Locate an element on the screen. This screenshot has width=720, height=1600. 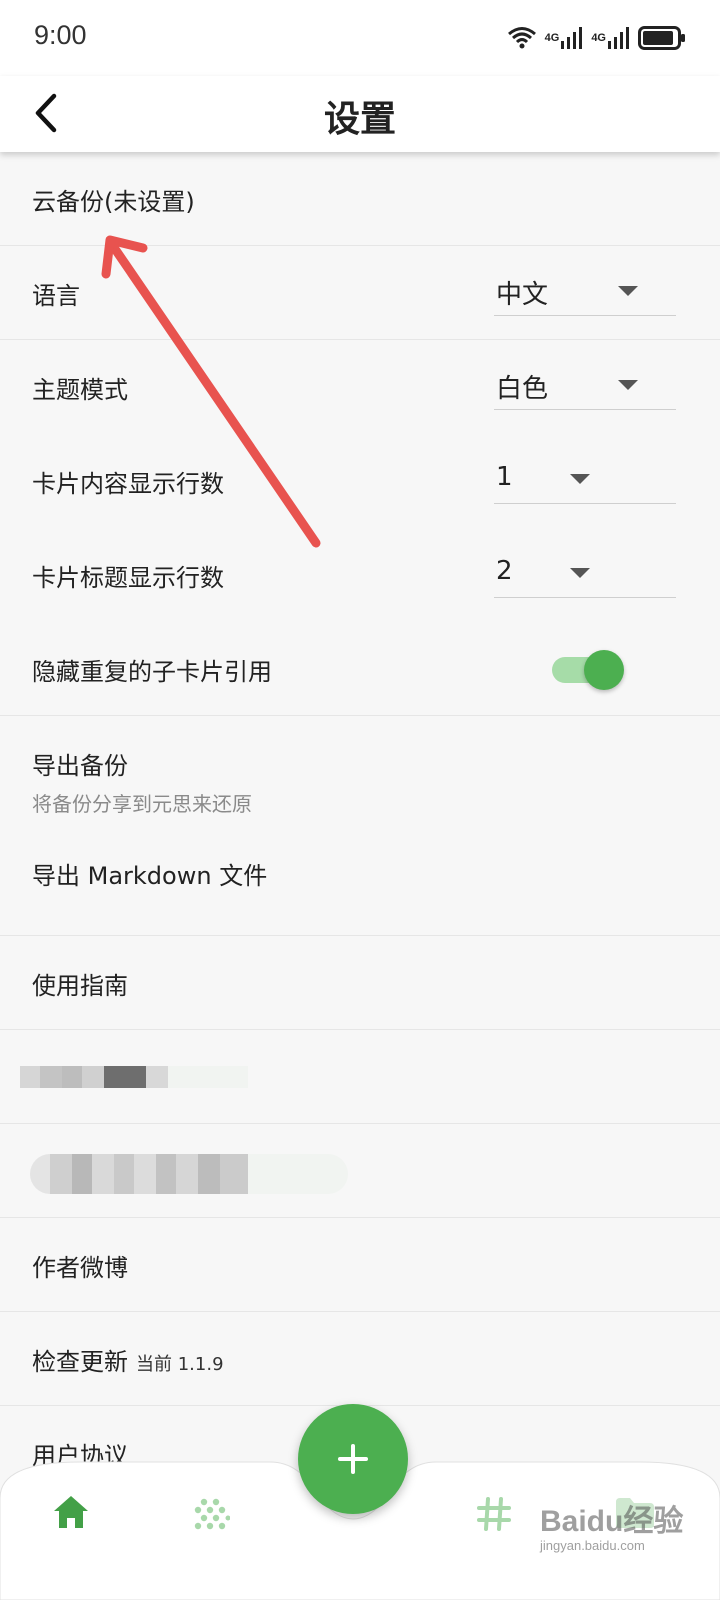
card-content-lines-value: 1 is located at coordinates (504, 477).